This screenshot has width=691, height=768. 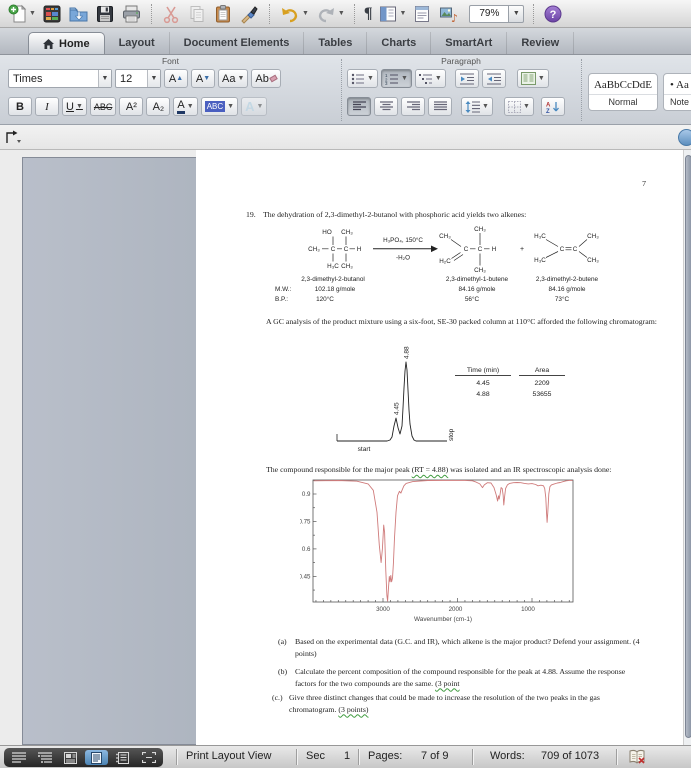 I want to click on format-brush-icon, so click(x=249, y=14).